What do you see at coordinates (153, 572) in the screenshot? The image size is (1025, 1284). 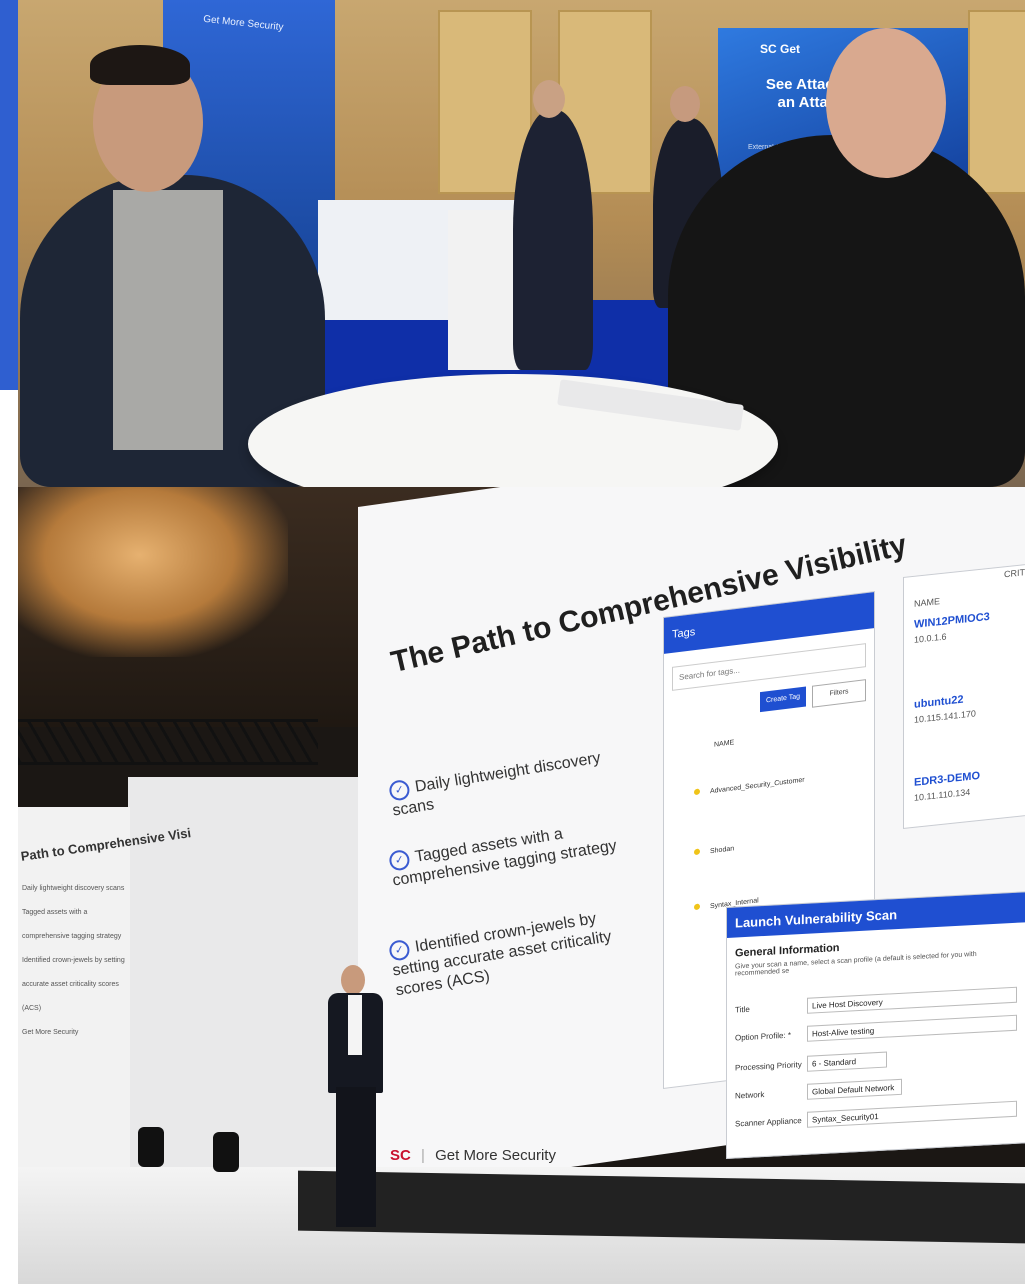 I see `chandelier` at bounding box center [153, 572].